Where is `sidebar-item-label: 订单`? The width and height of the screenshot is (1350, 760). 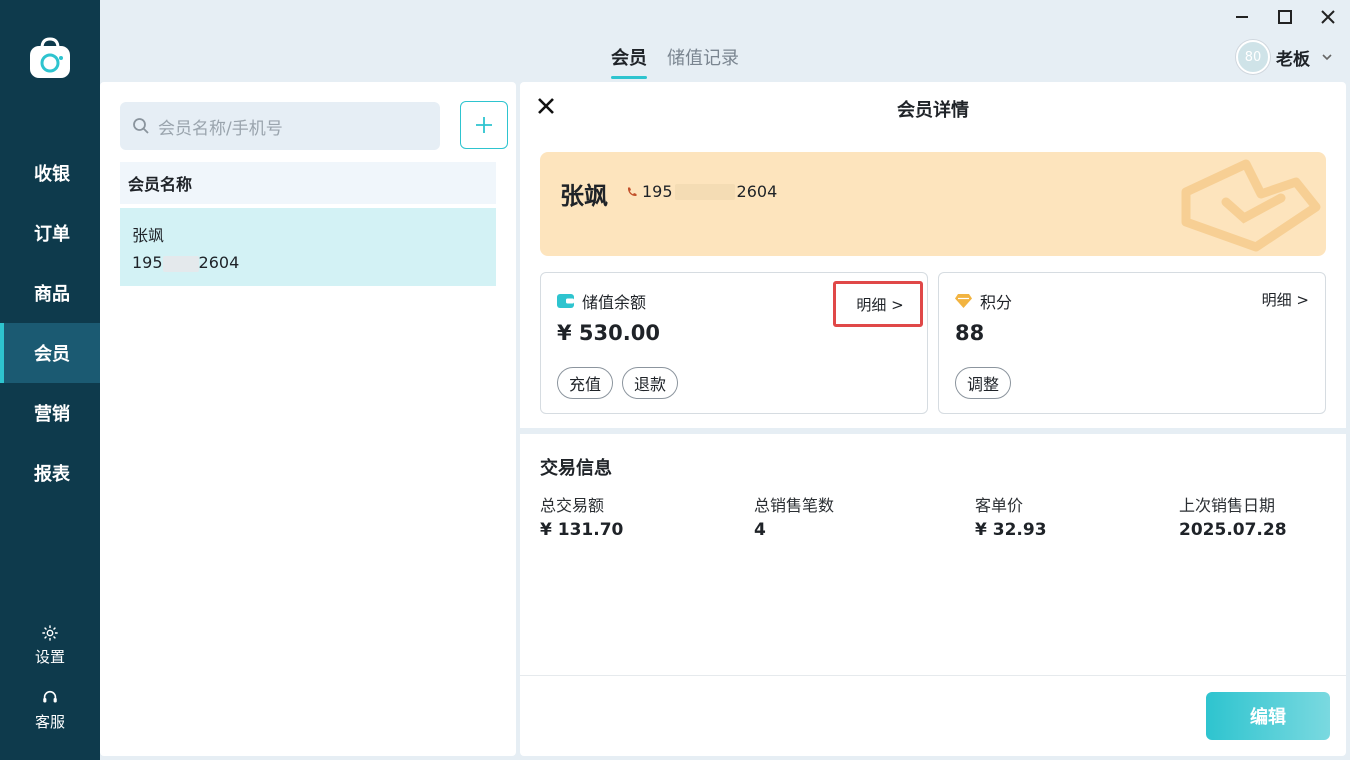
sidebar-item-label: 订单 is located at coordinates (52, 234).